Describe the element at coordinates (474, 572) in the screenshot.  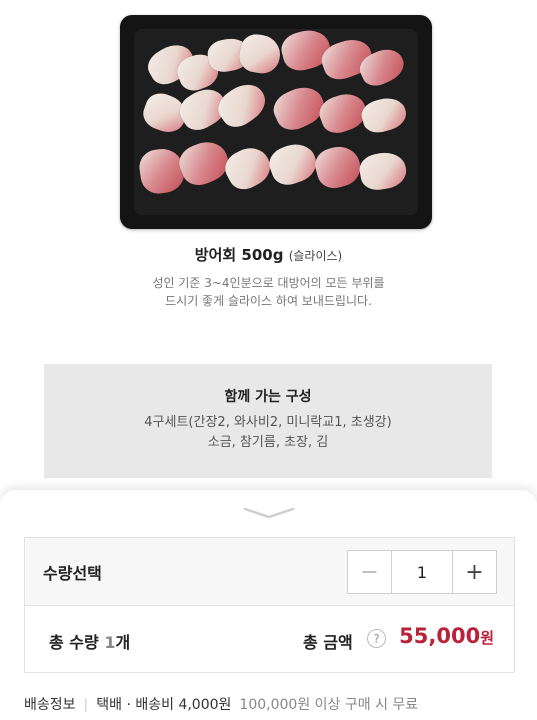
I see `increase-quantity-button: +` at that location.